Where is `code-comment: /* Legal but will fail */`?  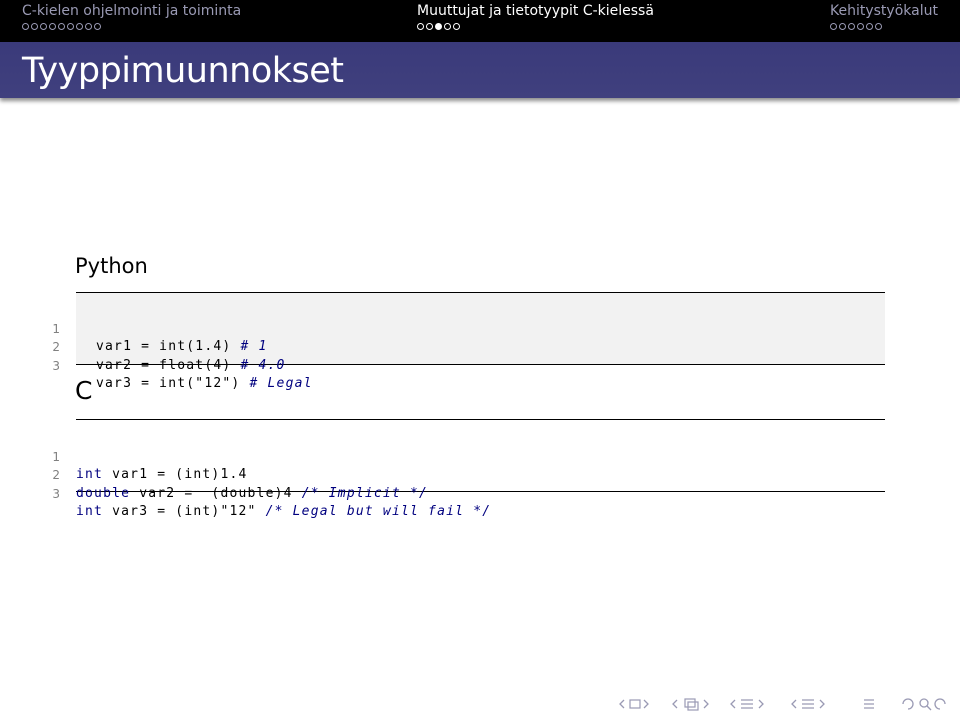 code-comment: /* Legal but will fail */ is located at coordinates (378, 511).